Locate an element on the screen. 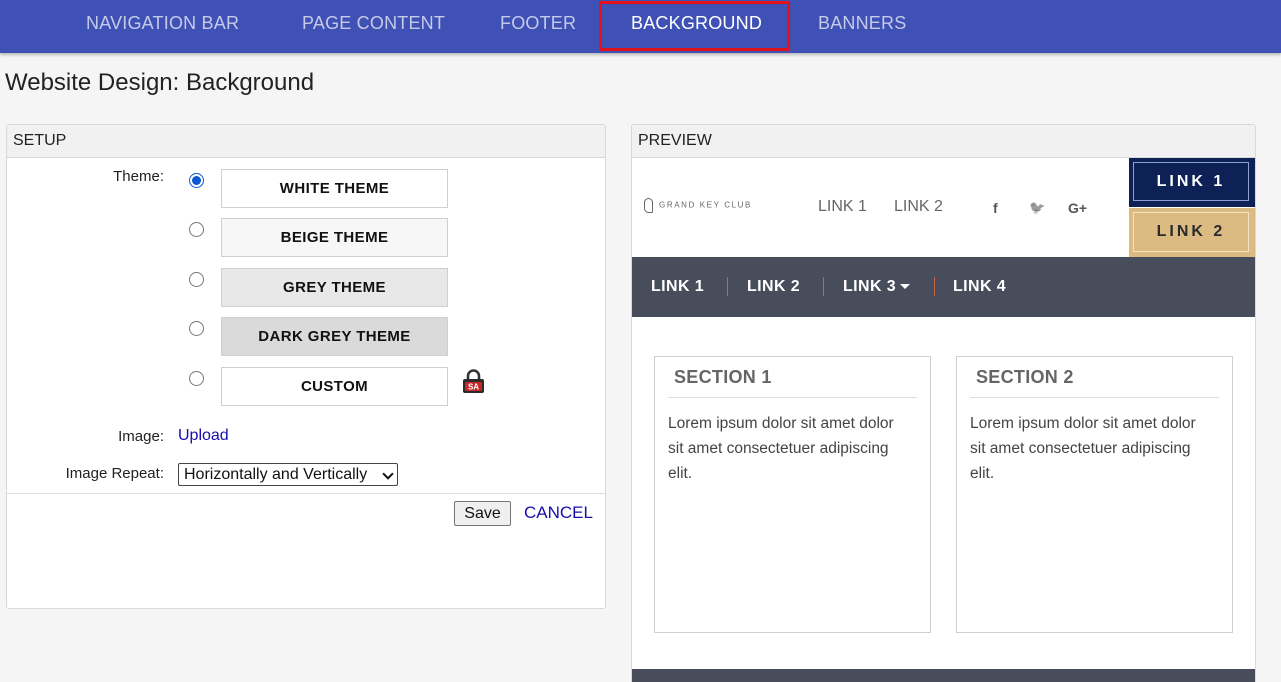 Image resolution: width=1281 pixels, height=682 pixels. preview-nav-link-2: LINK 2 is located at coordinates (774, 286).